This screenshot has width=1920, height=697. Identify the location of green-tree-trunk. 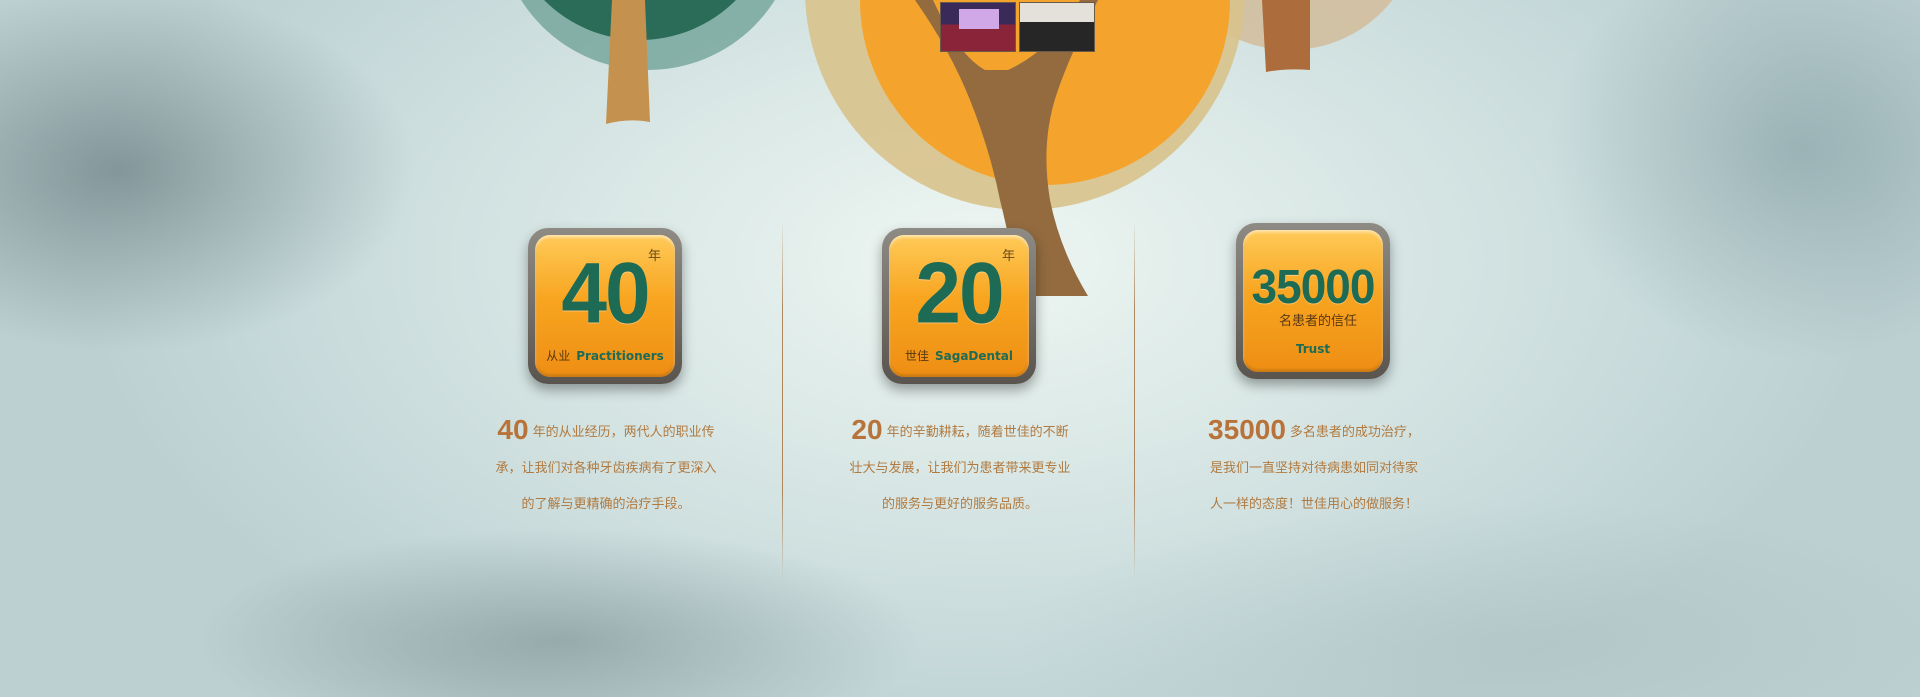
(628, 62).